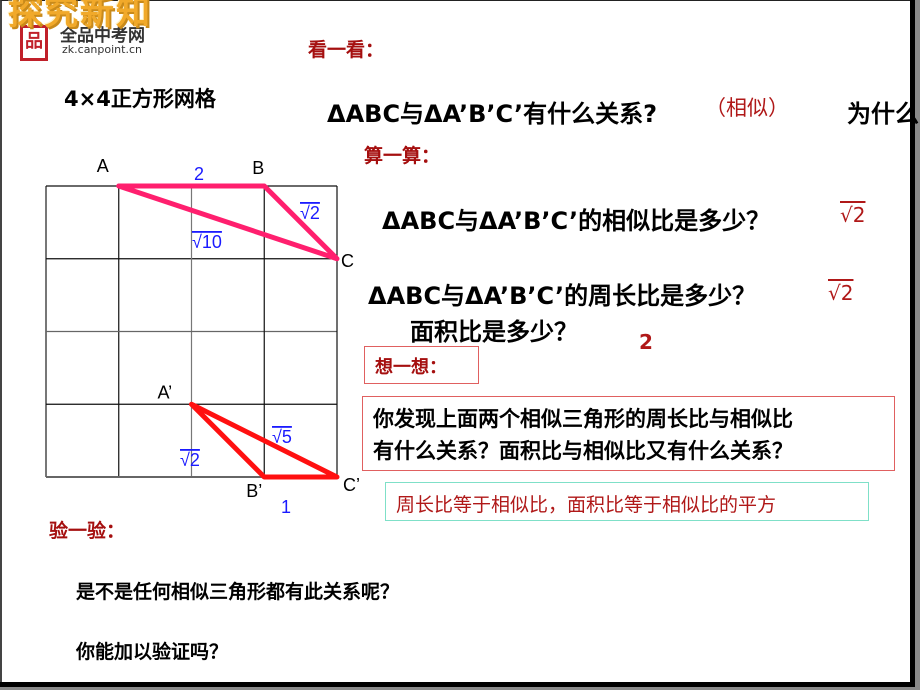  I want to click on answer-relation: （相似）, so click(747, 108).